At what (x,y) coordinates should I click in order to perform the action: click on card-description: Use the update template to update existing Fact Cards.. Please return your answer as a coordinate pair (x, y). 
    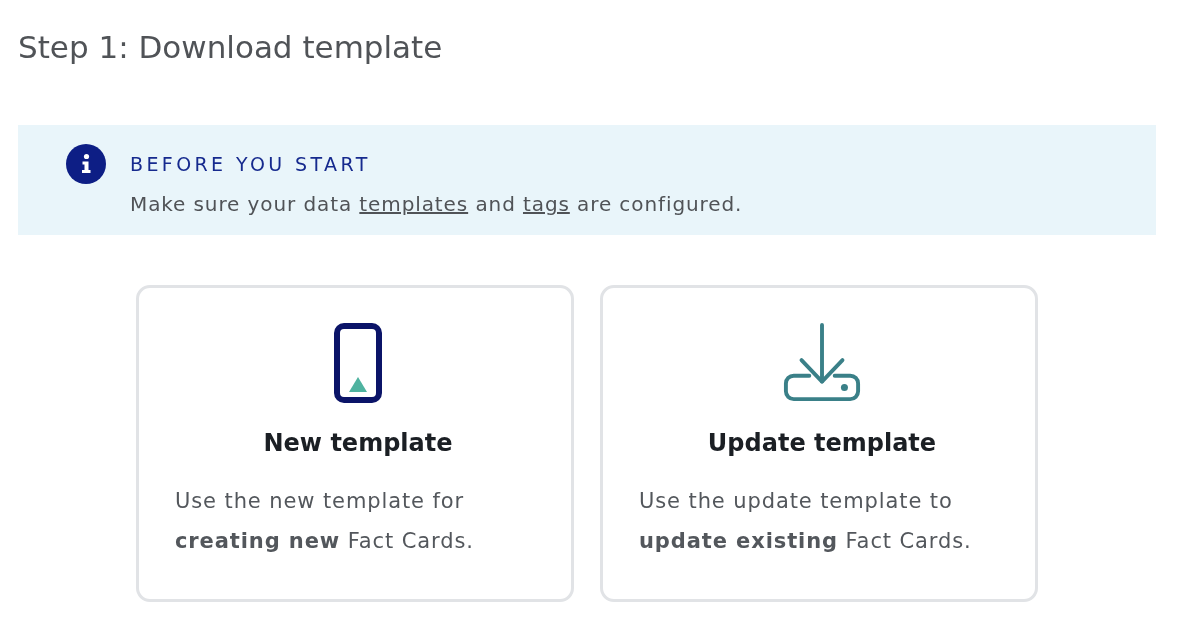
    Looking at the image, I should click on (806, 521).